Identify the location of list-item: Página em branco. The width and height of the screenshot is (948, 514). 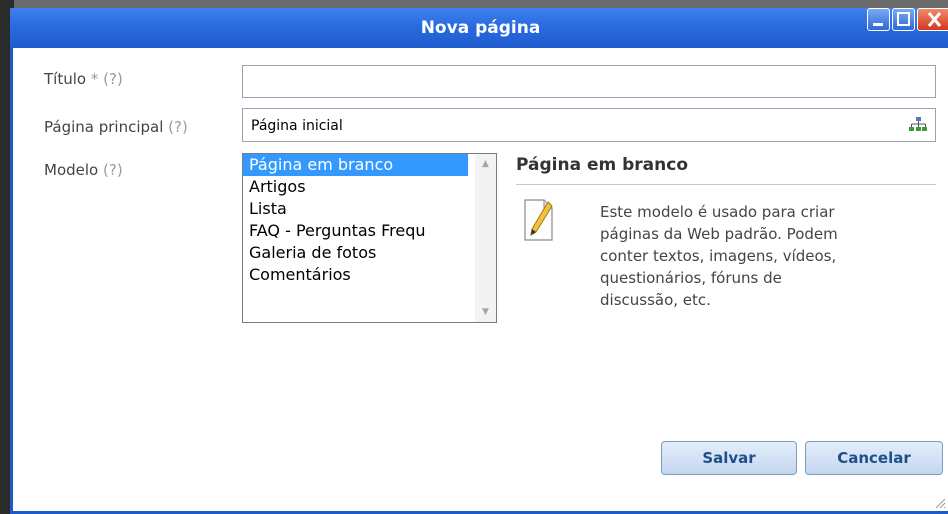
(355, 165).